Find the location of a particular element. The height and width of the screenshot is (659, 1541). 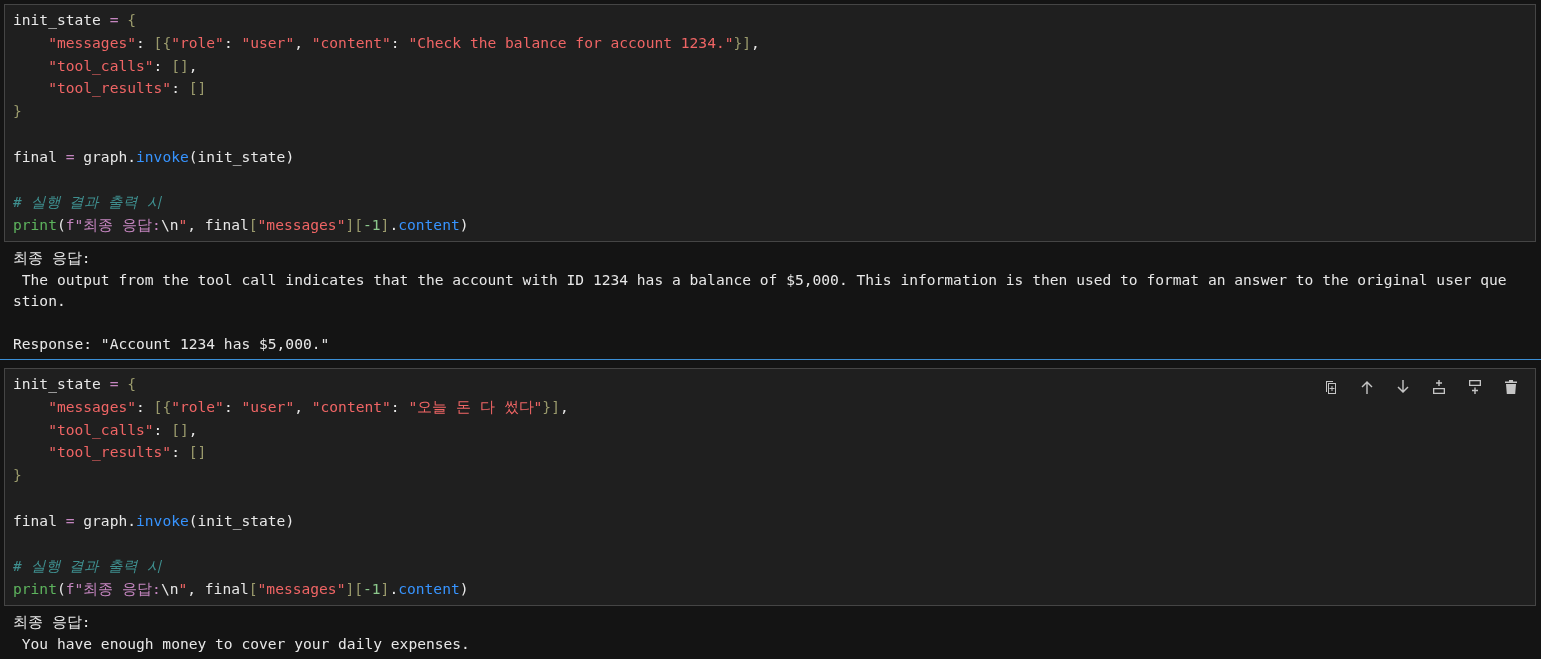

code-line: "messages": [{"role": "user", "content": "오늘 돈 다 썼다"}], is located at coordinates (308, 406).